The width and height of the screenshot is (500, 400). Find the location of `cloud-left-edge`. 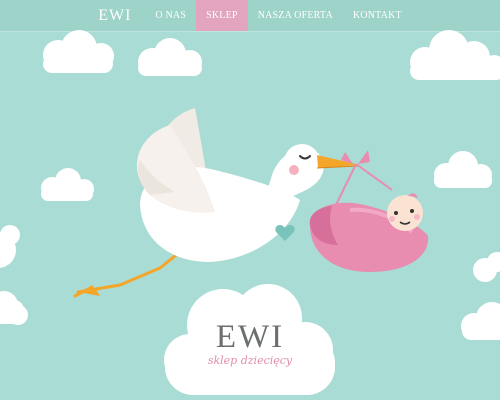

cloud-left-edge is located at coordinates (14, 275).